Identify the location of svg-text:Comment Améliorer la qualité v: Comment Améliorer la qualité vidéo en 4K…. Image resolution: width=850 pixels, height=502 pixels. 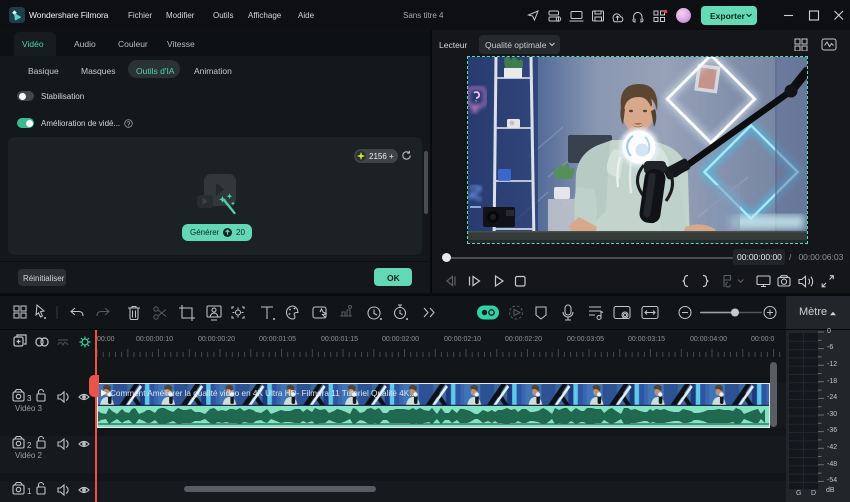
(263, 393).